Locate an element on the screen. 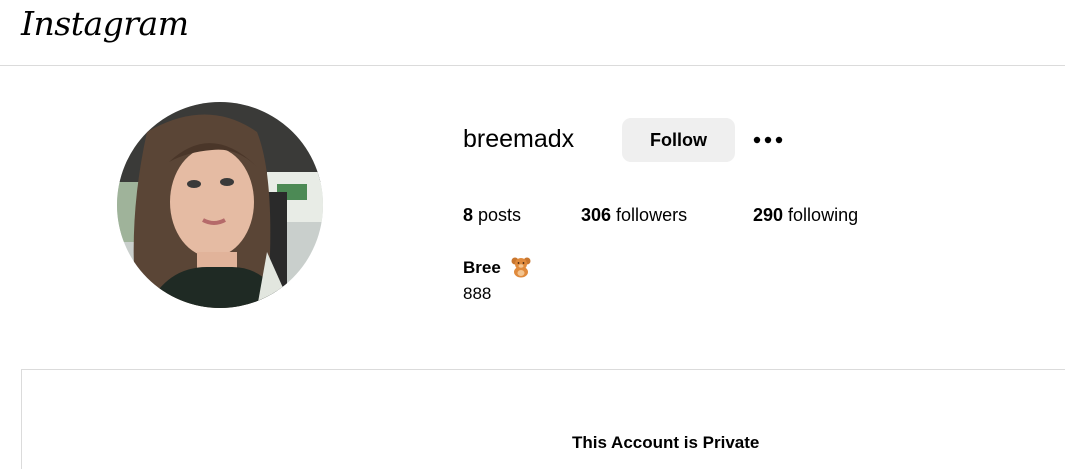 The image size is (1065, 469). posts-label: posts is located at coordinates (497, 215).